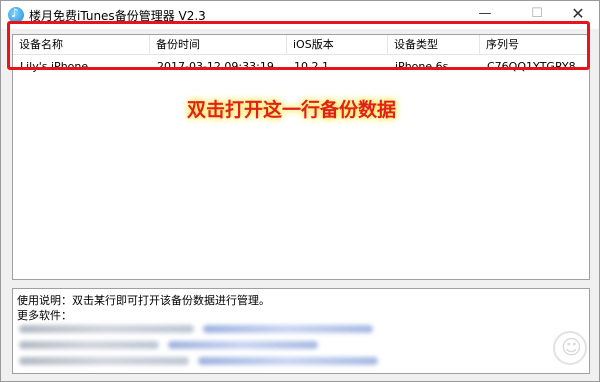 The width and height of the screenshot is (600, 382). What do you see at coordinates (292, 110) in the screenshot?
I see `annotation-text: 双击打开这一行备份数据` at bounding box center [292, 110].